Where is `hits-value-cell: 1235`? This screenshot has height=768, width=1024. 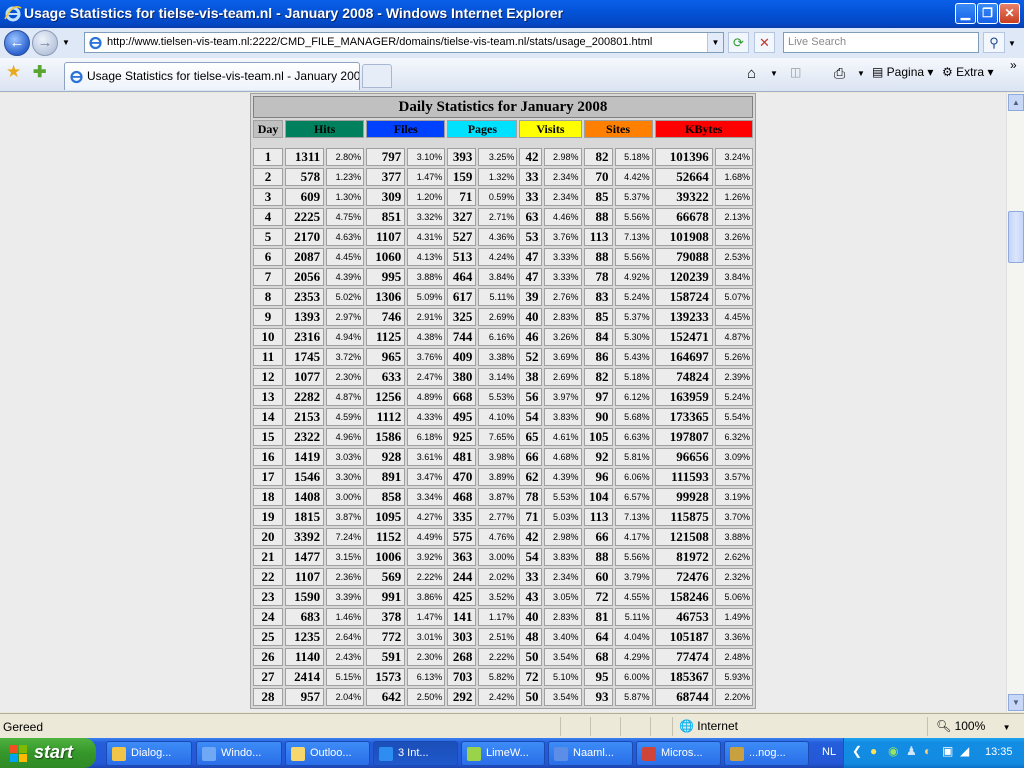 hits-value-cell: 1235 is located at coordinates (305, 637).